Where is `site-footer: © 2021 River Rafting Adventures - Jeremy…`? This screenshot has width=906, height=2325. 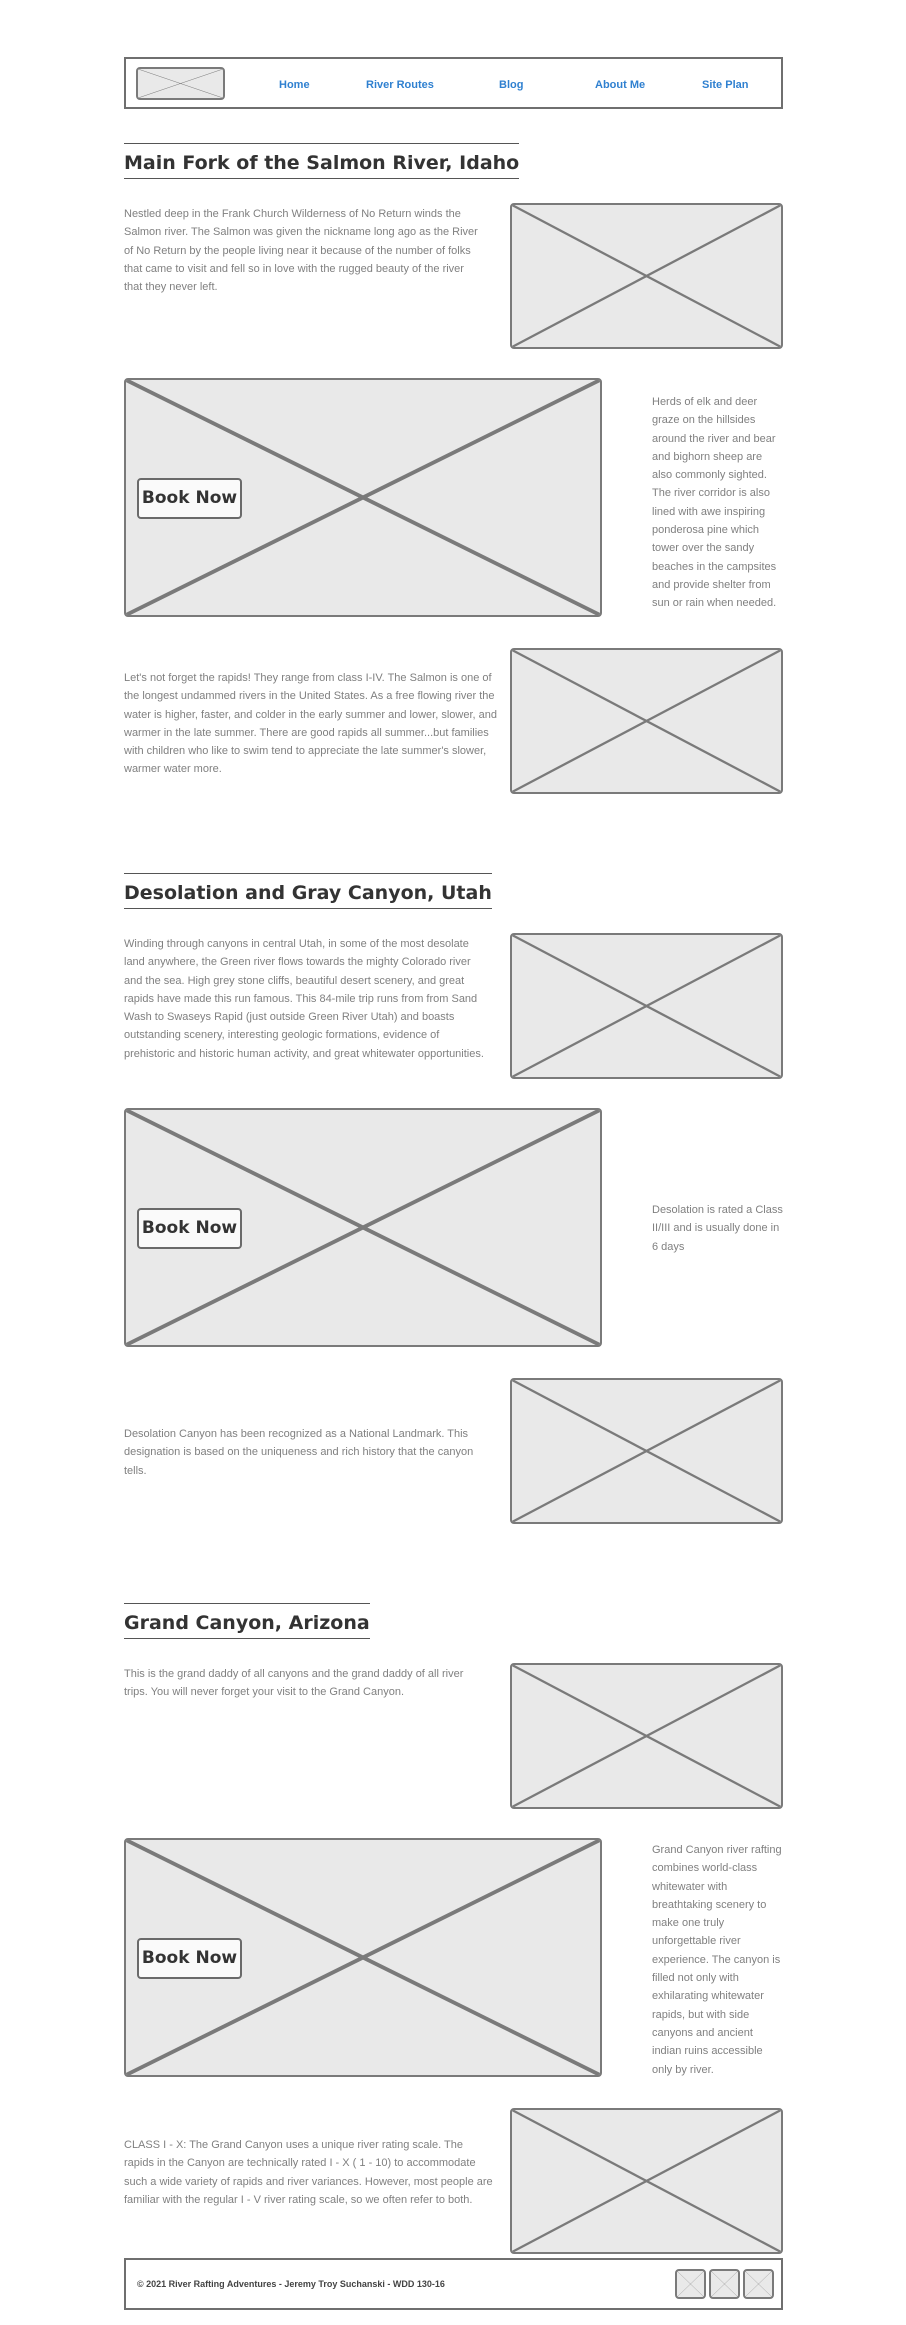 site-footer: © 2021 River Rafting Adventures - Jeremy… is located at coordinates (453, 2284).